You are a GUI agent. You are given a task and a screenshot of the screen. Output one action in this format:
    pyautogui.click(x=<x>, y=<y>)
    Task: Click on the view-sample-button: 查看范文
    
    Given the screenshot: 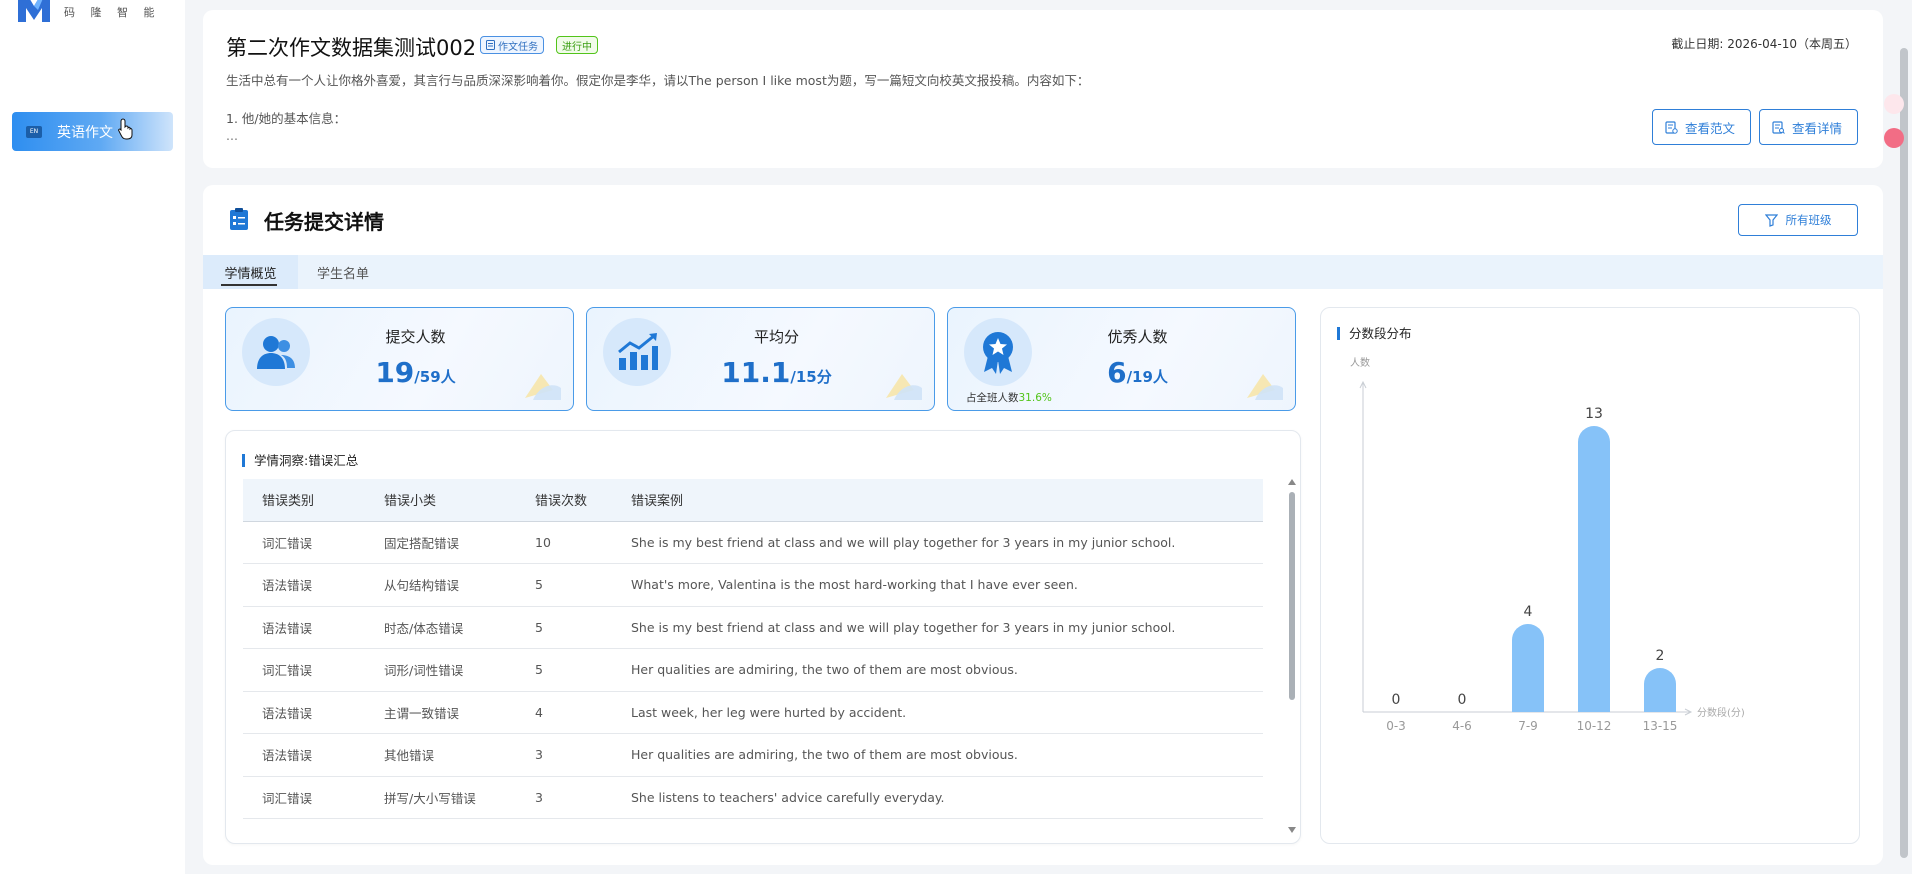 What is the action you would take?
    pyautogui.click(x=1701, y=127)
    